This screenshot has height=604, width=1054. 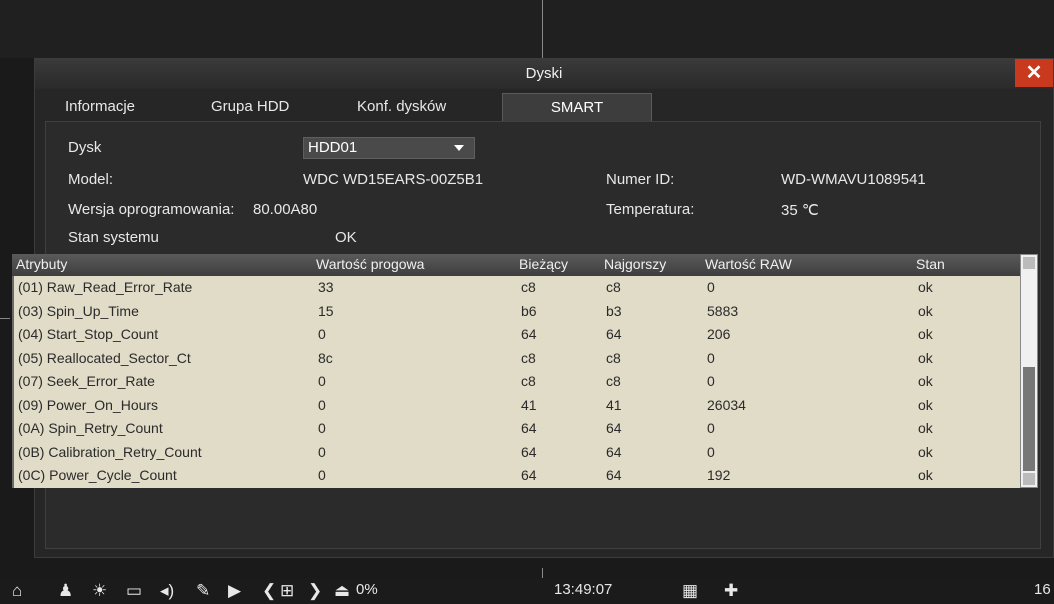 What do you see at coordinates (333, 147) in the screenshot?
I see `disk-select-value: HDD01` at bounding box center [333, 147].